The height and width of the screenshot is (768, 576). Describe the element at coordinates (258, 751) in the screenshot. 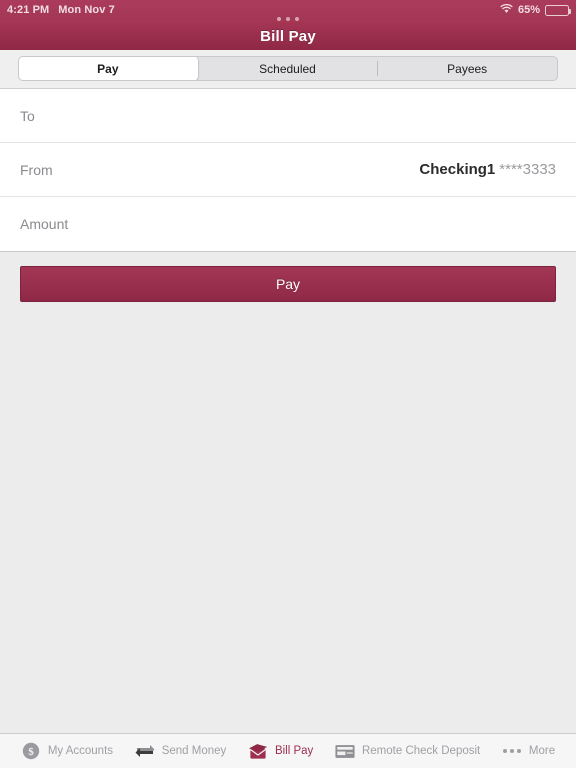

I see `envelope-icon` at that location.